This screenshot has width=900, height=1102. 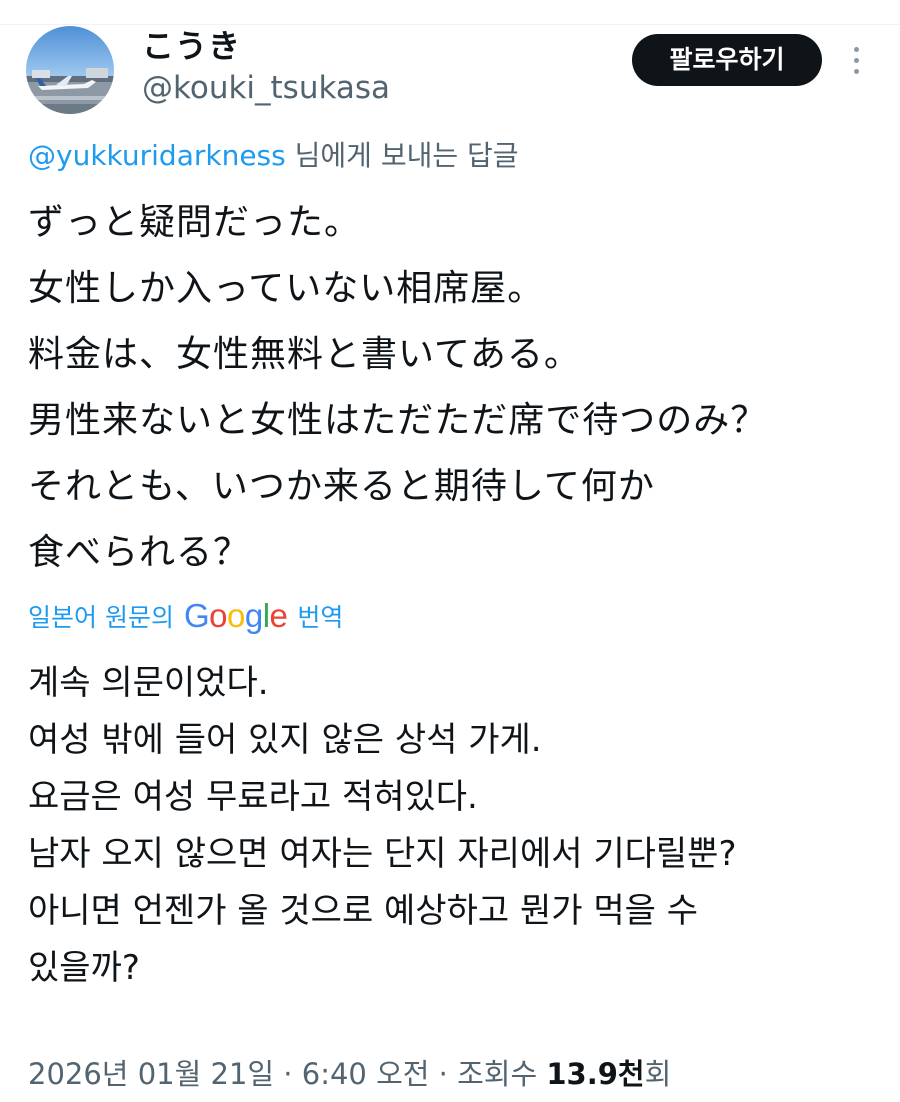 What do you see at coordinates (382, 854) in the screenshot?
I see `translated-line: 남자 오지 않으면 여자는 단지 자리에서 기다릴뿐?` at bounding box center [382, 854].